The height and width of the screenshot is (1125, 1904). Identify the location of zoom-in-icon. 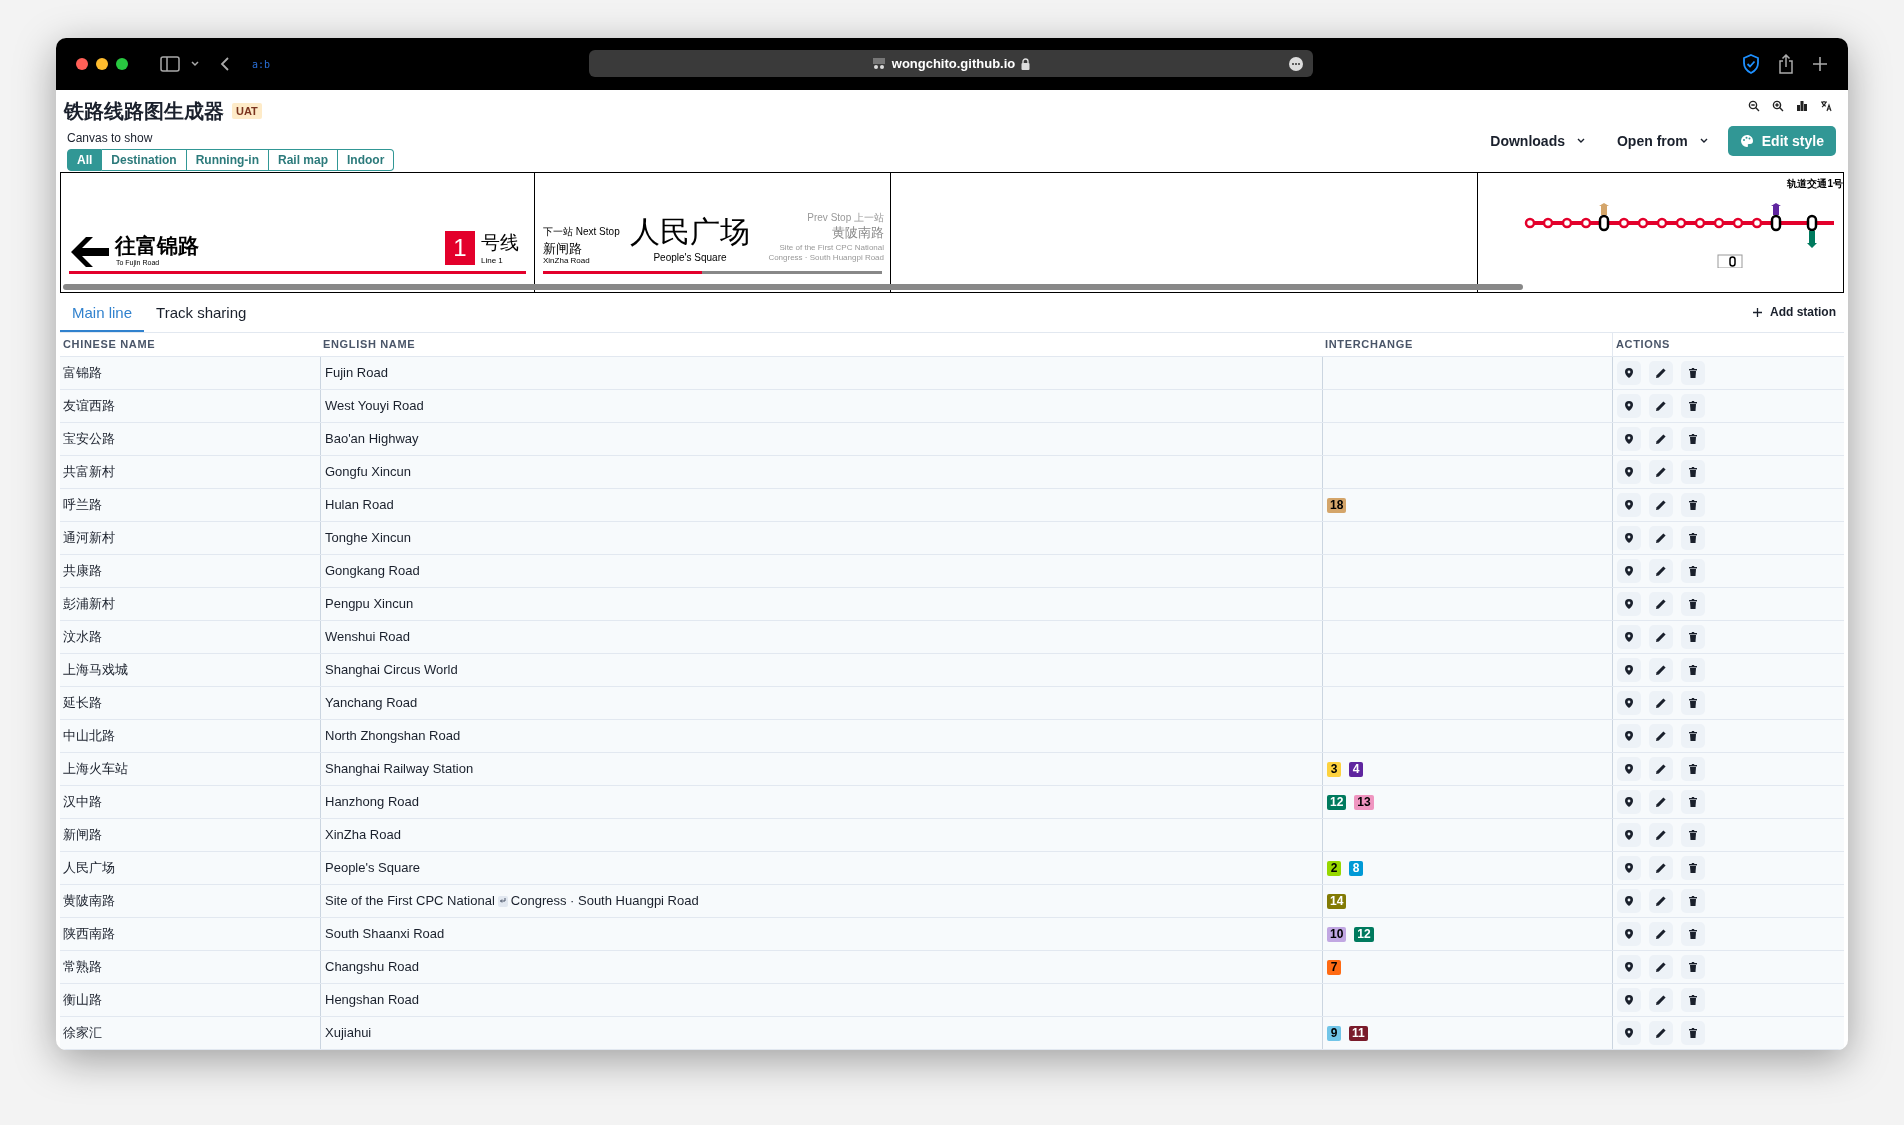
(1778, 106).